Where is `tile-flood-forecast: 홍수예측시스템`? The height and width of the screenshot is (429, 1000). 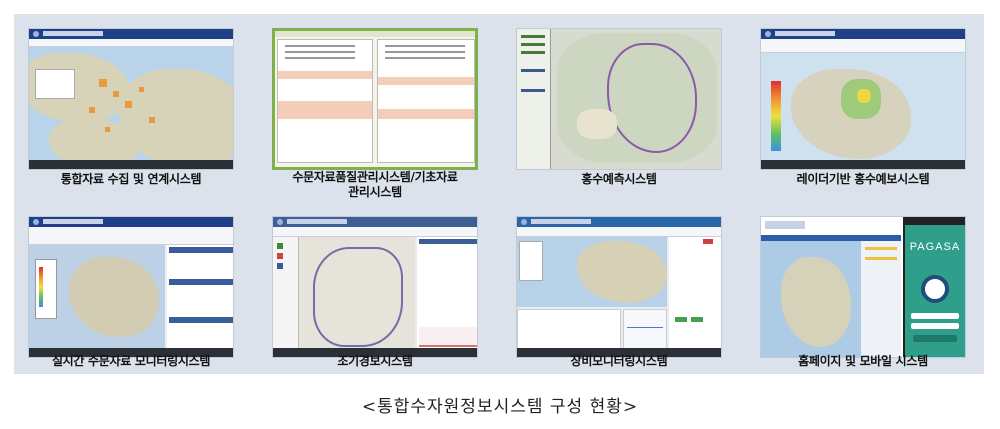
tile-flood-forecast: 홍수예측시스템 is located at coordinates (619, 111).